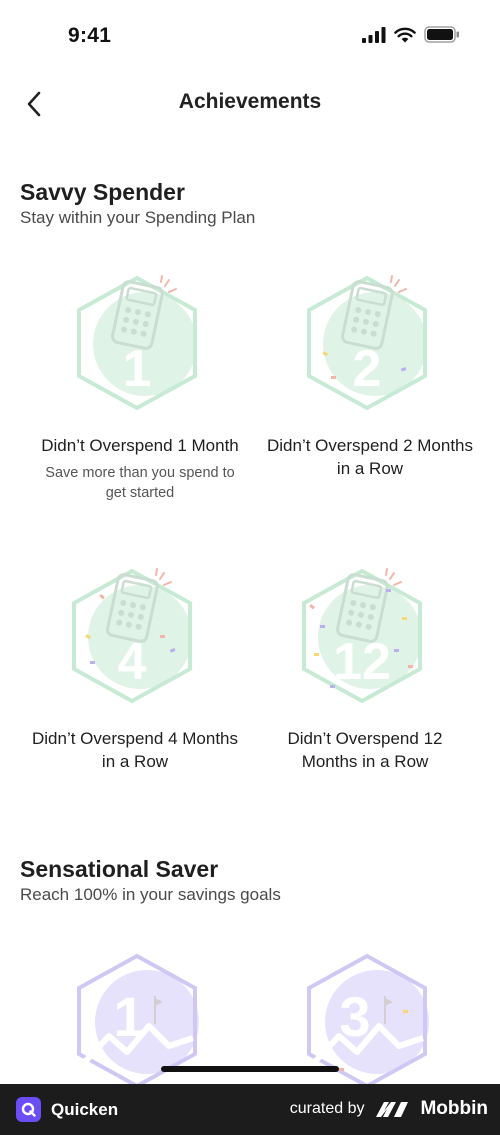 The width and height of the screenshot is (500, 1135). What do you see at coordinates (454, 1108) in the screenshot?
I see `mobbin-brand: Mobbin` at bounding box center [454, 1108].